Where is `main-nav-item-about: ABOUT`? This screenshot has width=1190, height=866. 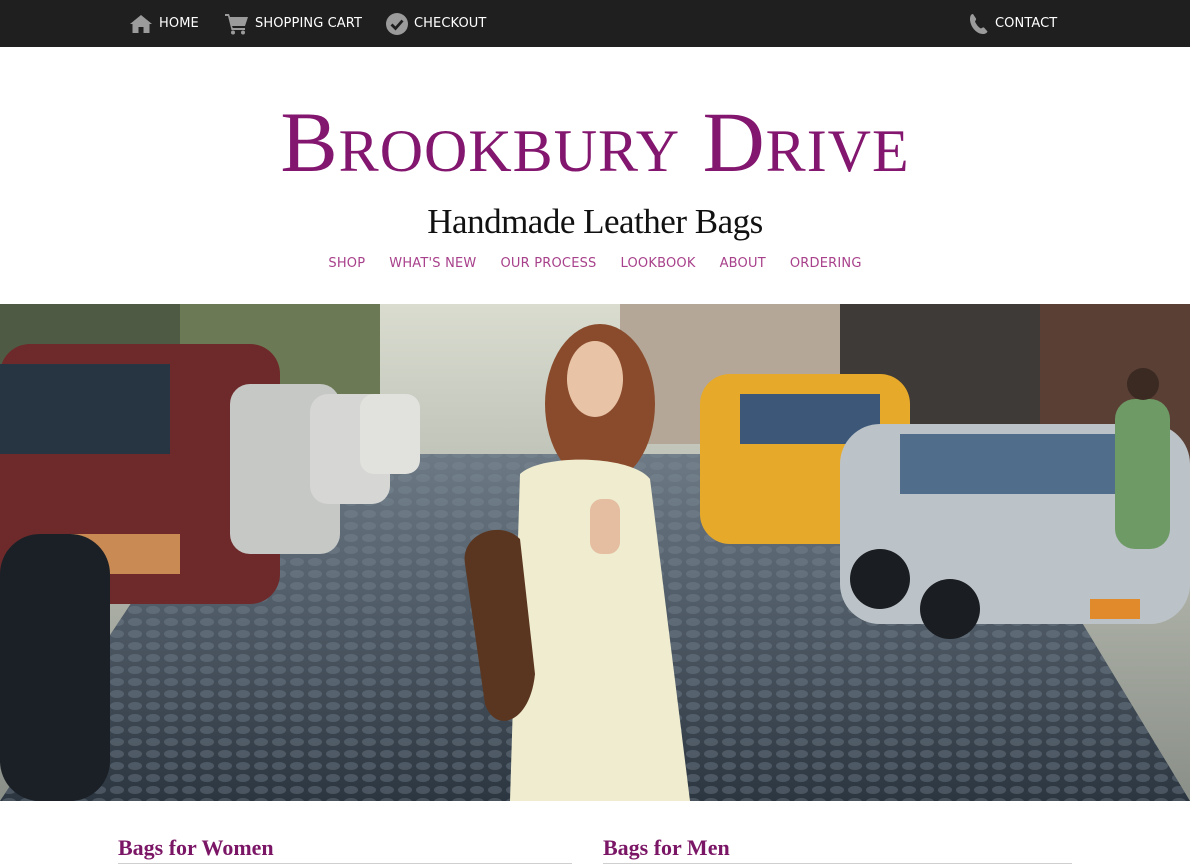 main-nav-item-about: ABOUT is located at coordinates (743, 263).